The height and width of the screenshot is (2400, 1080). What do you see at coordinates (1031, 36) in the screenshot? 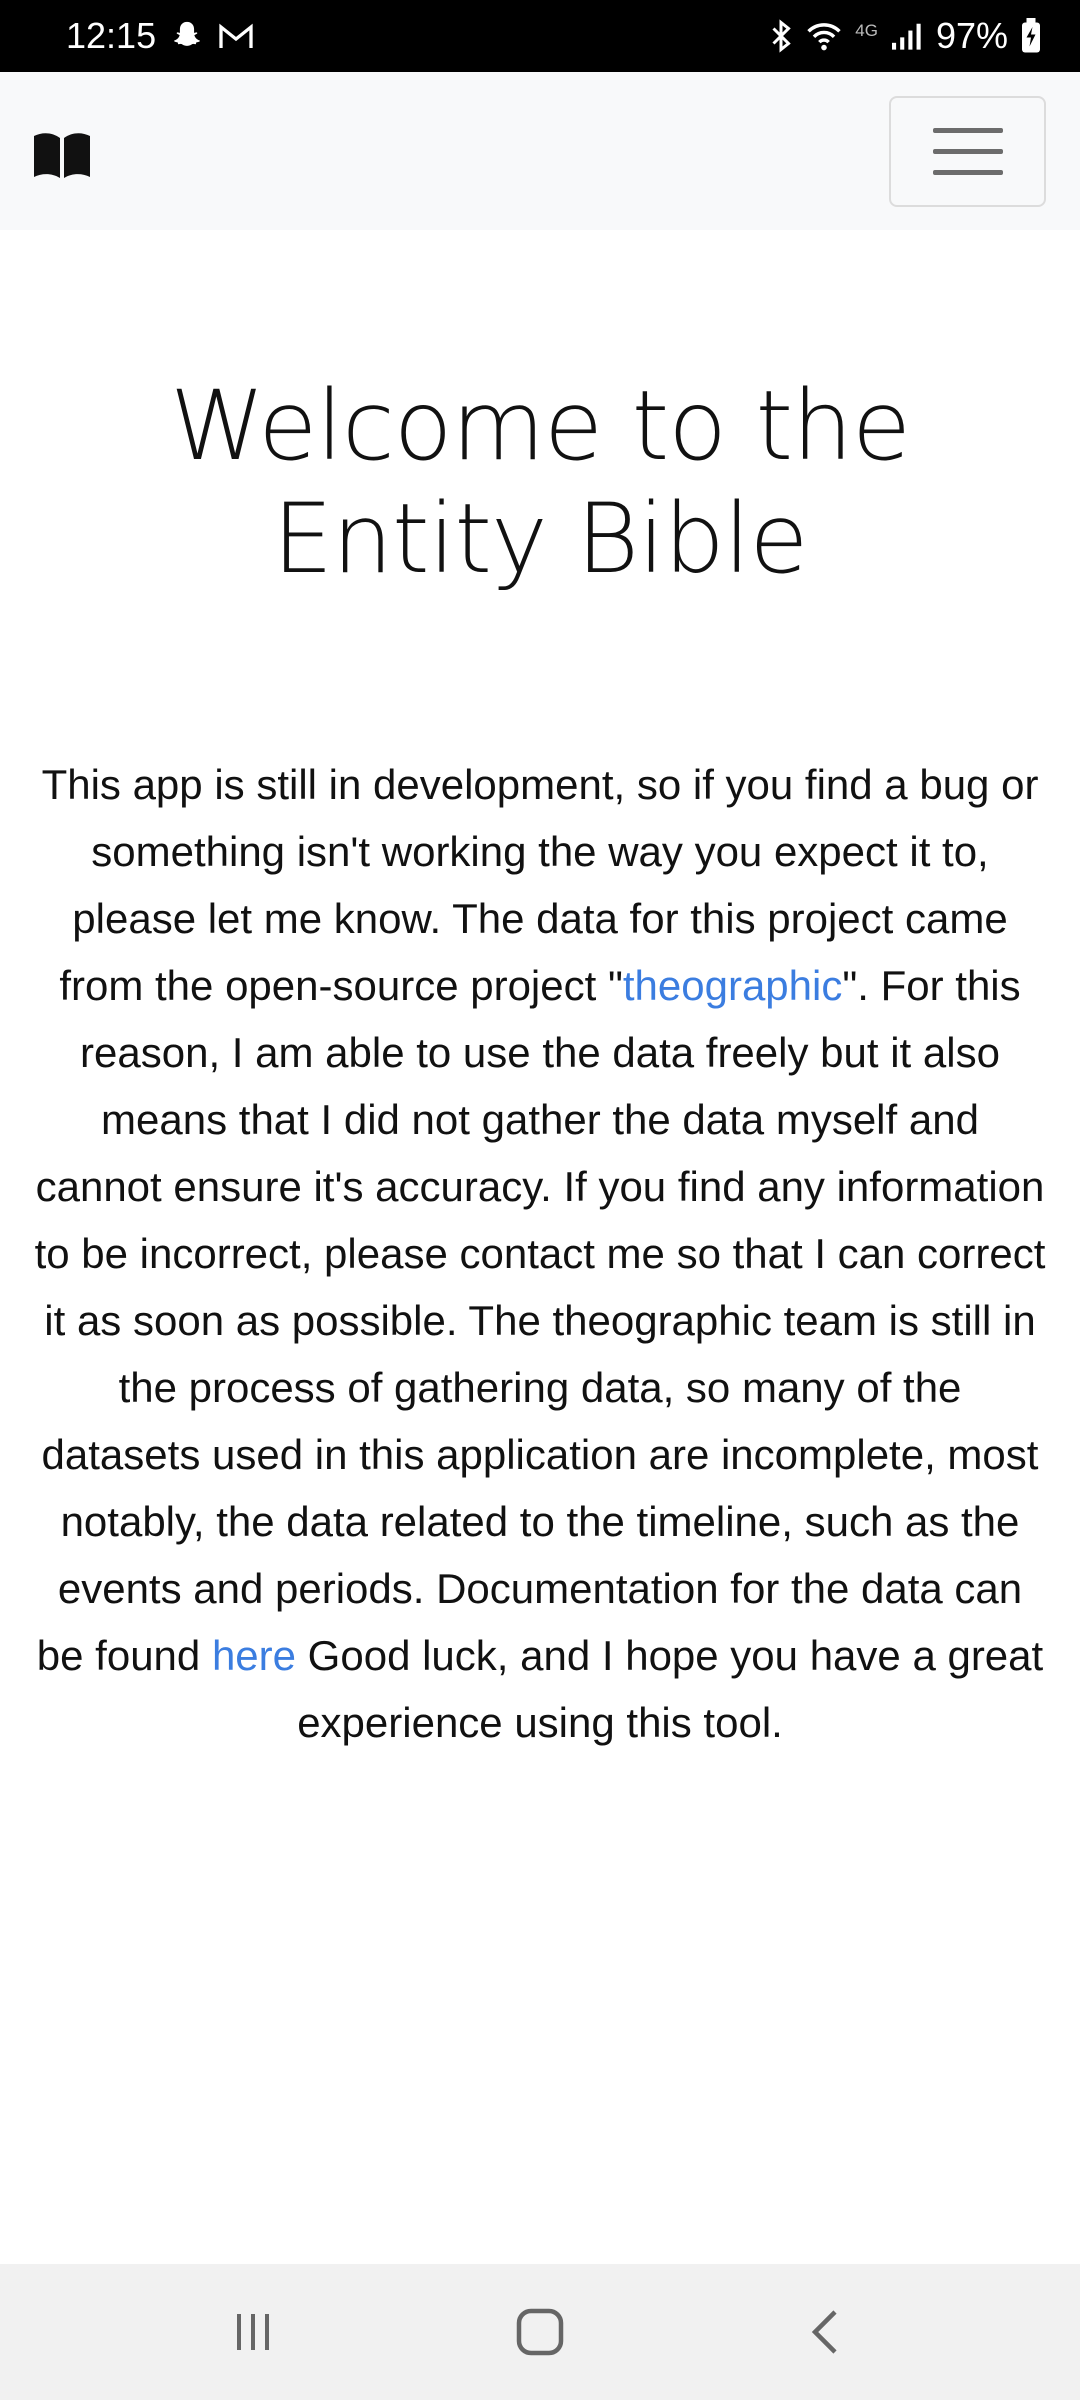
I see `battery-charging-icon` at bounding box center [1031, 36].